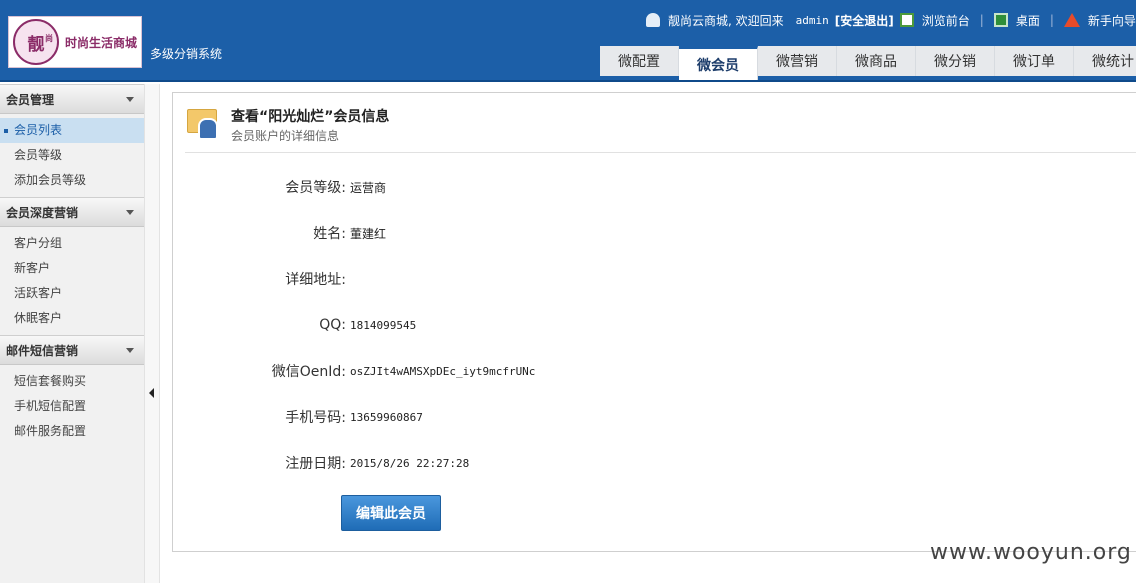 The height and width of the screenshot is (583, 1136). Describe the element at coordinates (315, 418) in the screenshot. I see `field-label: 手机号码:` at that location.